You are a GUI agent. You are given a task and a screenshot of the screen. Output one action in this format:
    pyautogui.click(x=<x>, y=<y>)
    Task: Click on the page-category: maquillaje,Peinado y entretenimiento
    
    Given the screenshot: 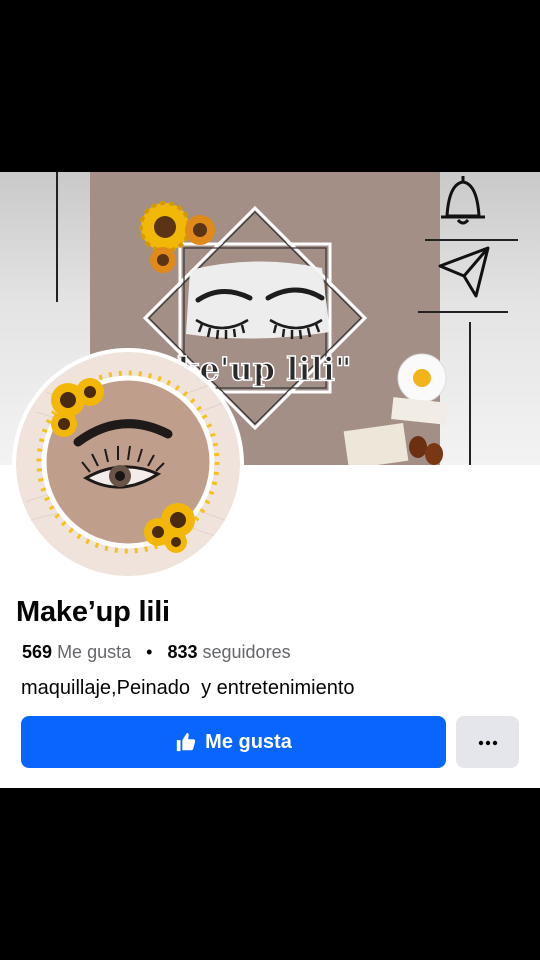 What is the action you would take?
    pyautogui.click(x=188, y=688)
    